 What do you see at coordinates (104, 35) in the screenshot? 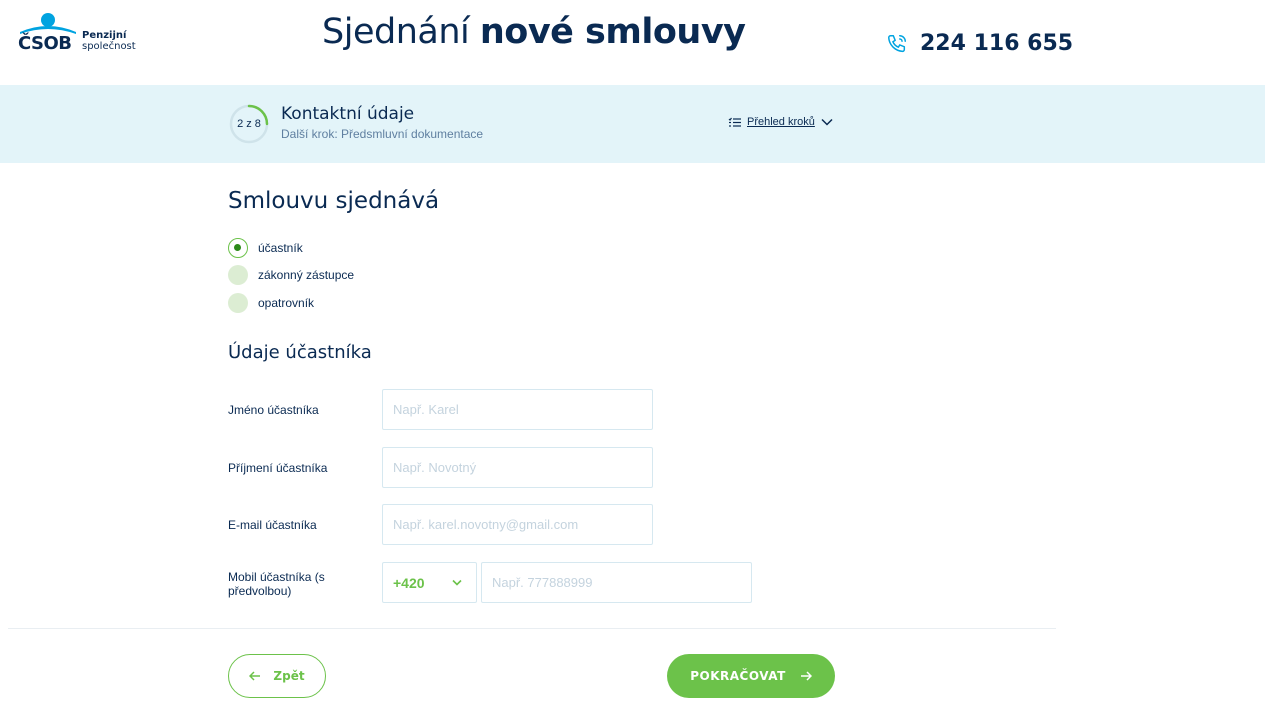
I see `logo-sub-line1: Penzijní` at bounding box center [104, 35].